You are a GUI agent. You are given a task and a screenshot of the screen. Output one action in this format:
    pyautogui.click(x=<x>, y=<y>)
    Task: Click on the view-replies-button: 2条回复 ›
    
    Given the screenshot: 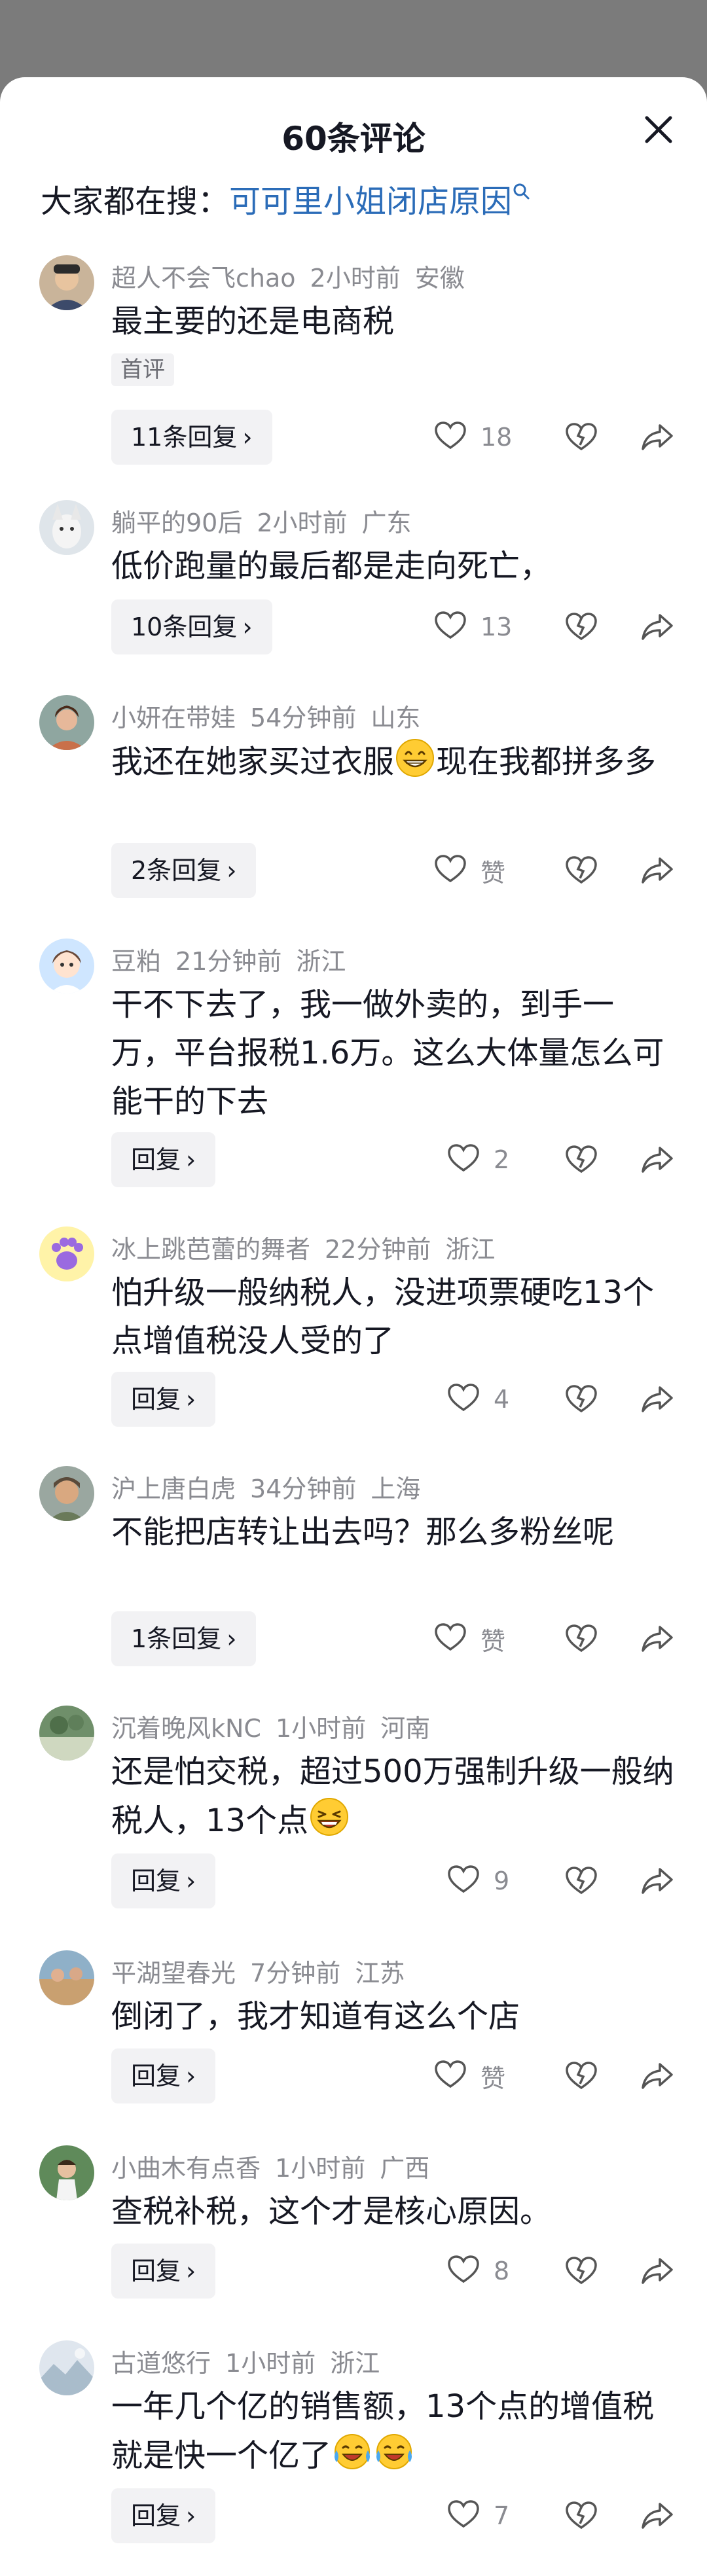 What is the action you would take?
    pyautogui.click(x=184, y=870)
    